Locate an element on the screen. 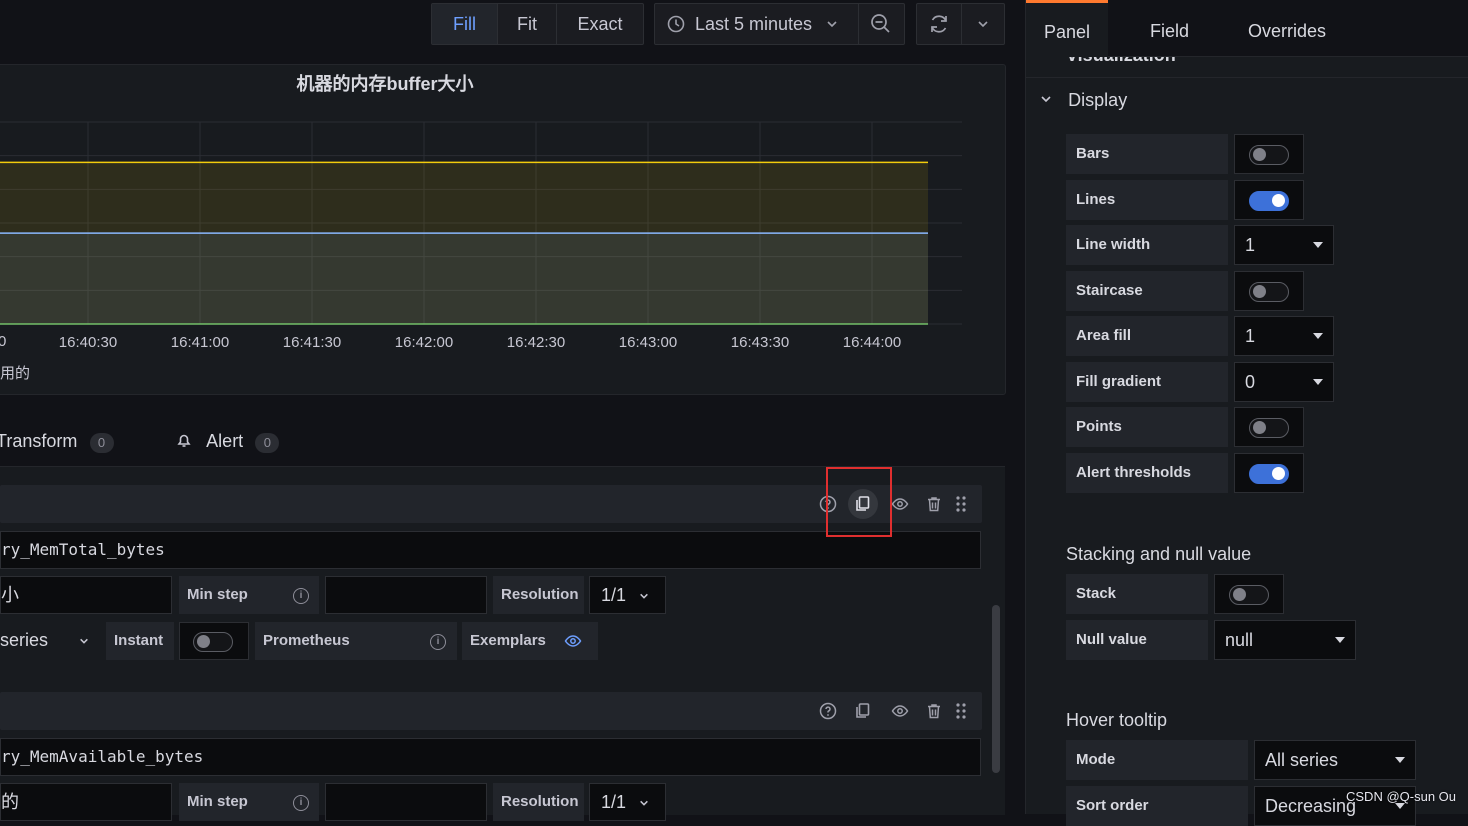  area-fill-value: 1 is located at coordinates (1250, 336).